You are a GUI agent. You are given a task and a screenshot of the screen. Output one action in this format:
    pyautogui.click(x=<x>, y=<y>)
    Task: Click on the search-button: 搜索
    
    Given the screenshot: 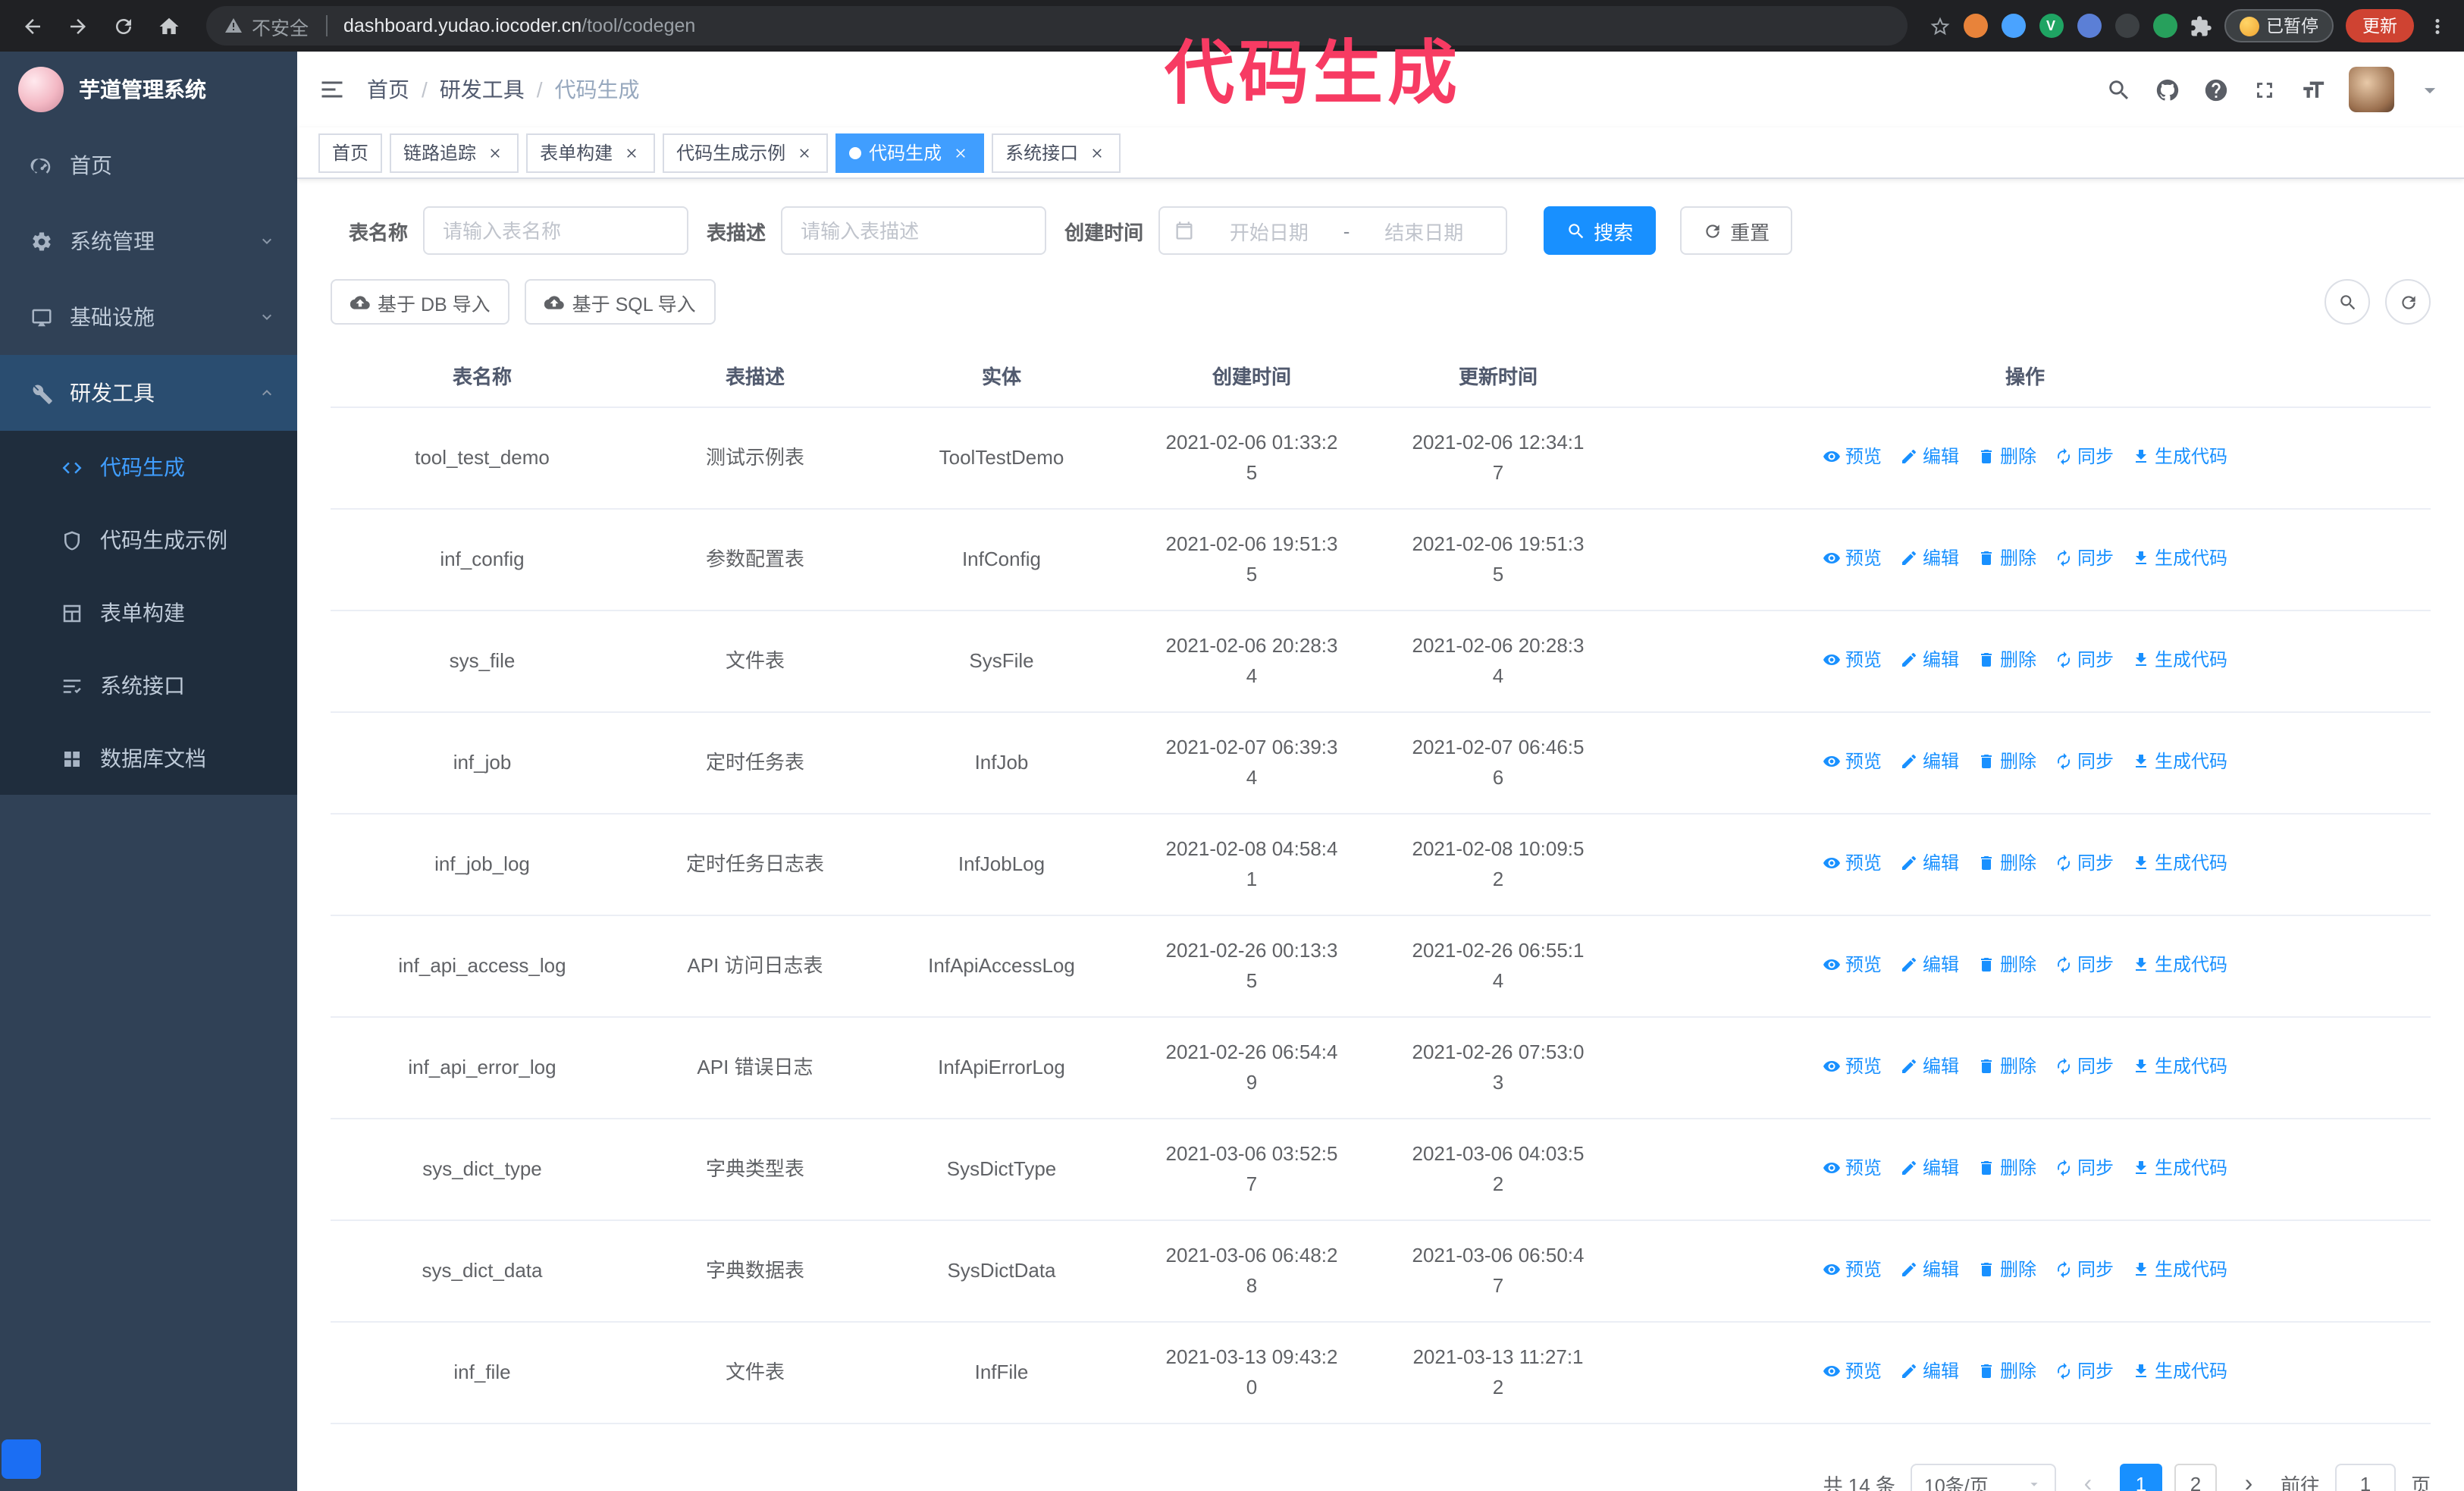 What is the action you would take?
    pyautogui.click(x=1601, y=230)
    